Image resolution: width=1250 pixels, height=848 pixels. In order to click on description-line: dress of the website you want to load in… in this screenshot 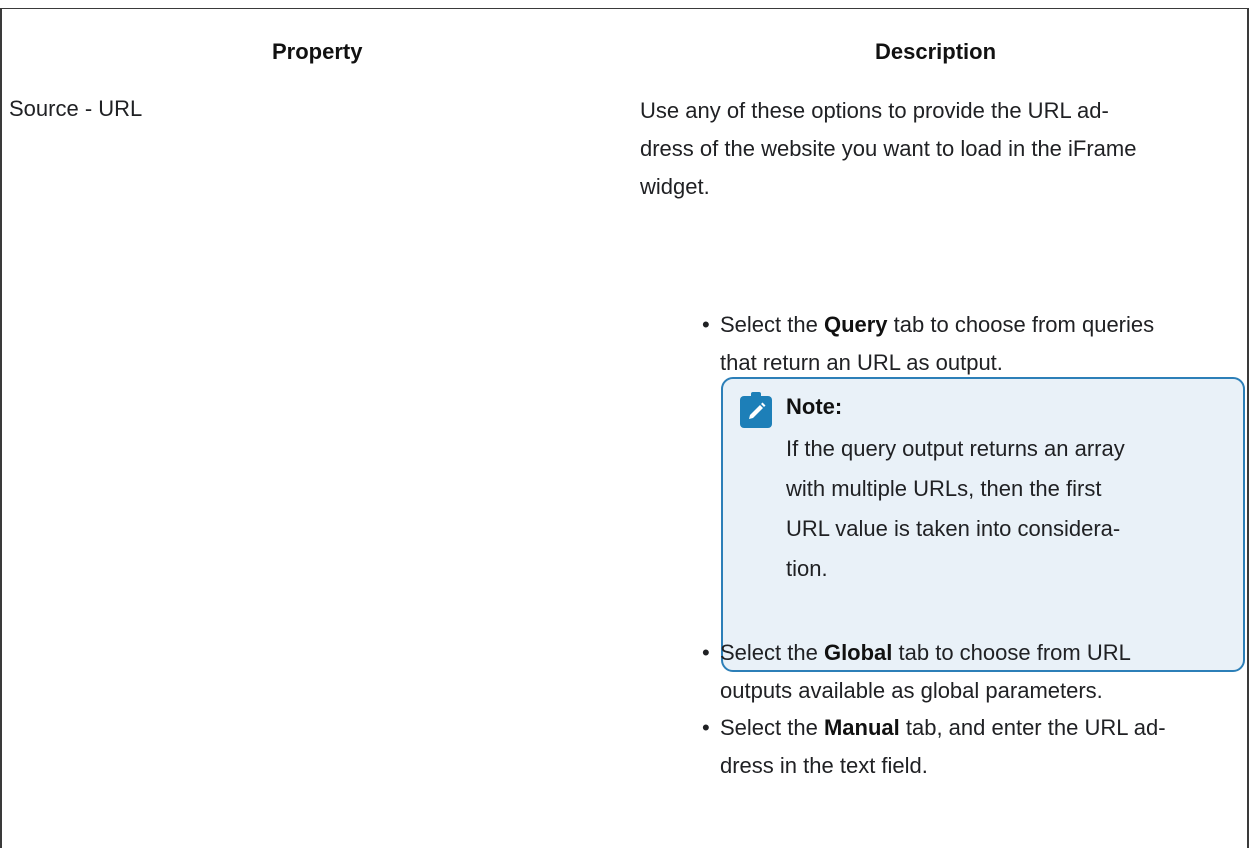, I will do `click(888, 148)`.